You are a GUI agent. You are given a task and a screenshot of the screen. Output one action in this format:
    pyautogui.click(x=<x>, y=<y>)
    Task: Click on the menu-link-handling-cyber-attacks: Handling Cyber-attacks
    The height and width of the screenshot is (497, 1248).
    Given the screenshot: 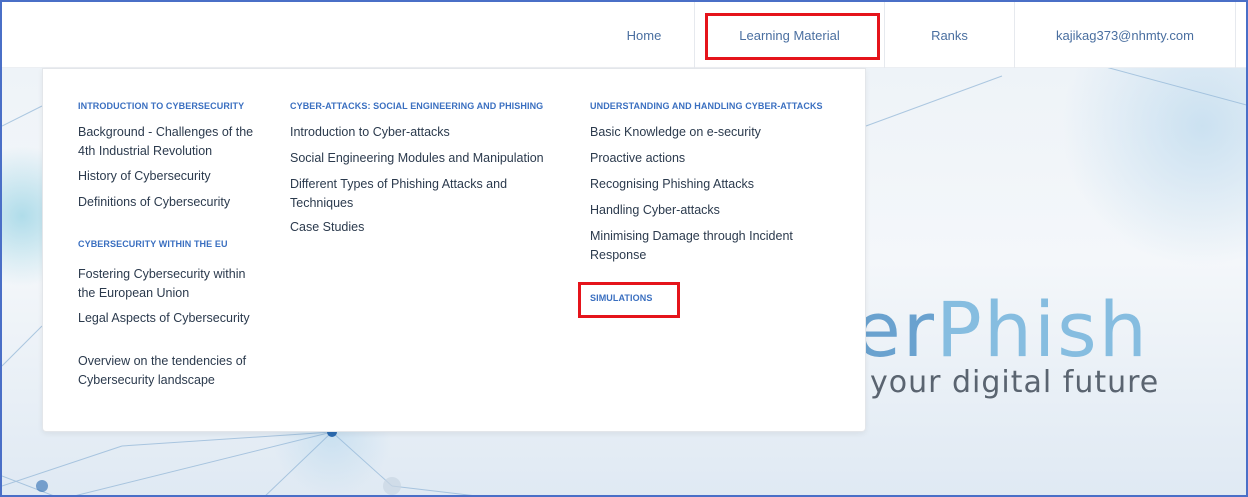 What is the action you would take?
    pyautogui.click(x=720, y=210)
    